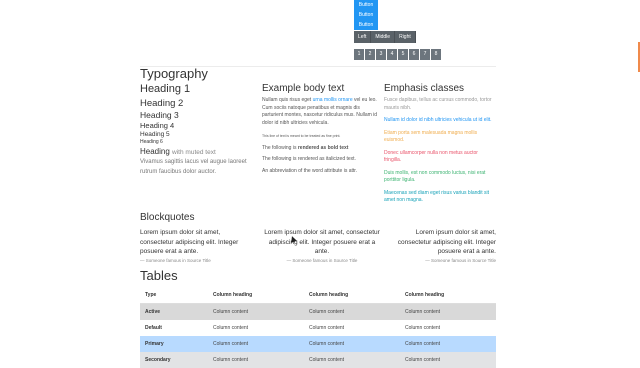 This screenshot has width=640, height=368. I want to click on bold-line-bold: rendered as bold text, so click(323, 147).